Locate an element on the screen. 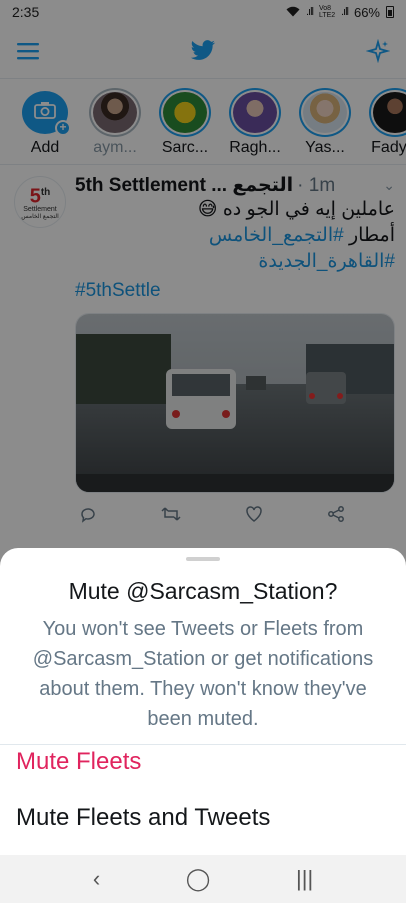 This screenshot has width=406, height=903. sheet-divider is located at coordinates (203, 744).